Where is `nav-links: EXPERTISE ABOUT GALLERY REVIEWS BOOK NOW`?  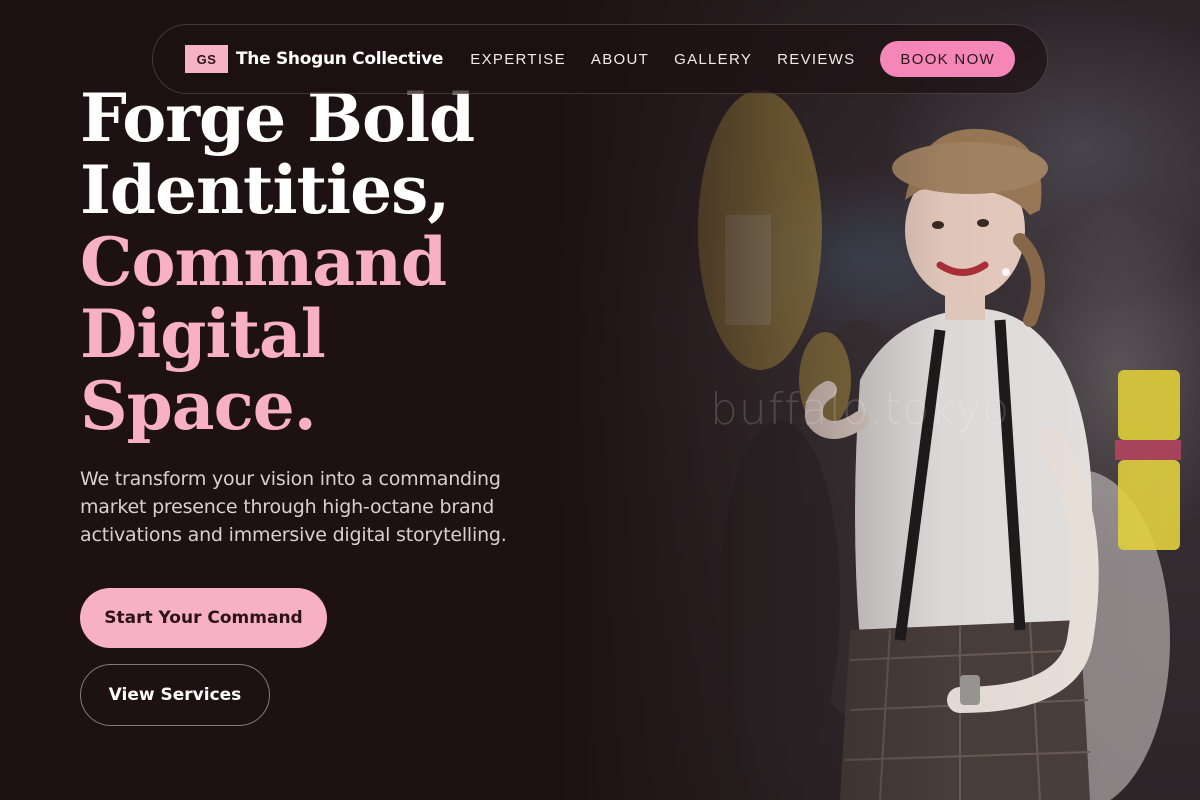
nav-links: EXPERTISE ABOUT GALLERY REVIEWS BOOK NOW is located at coordinates (742, 59).